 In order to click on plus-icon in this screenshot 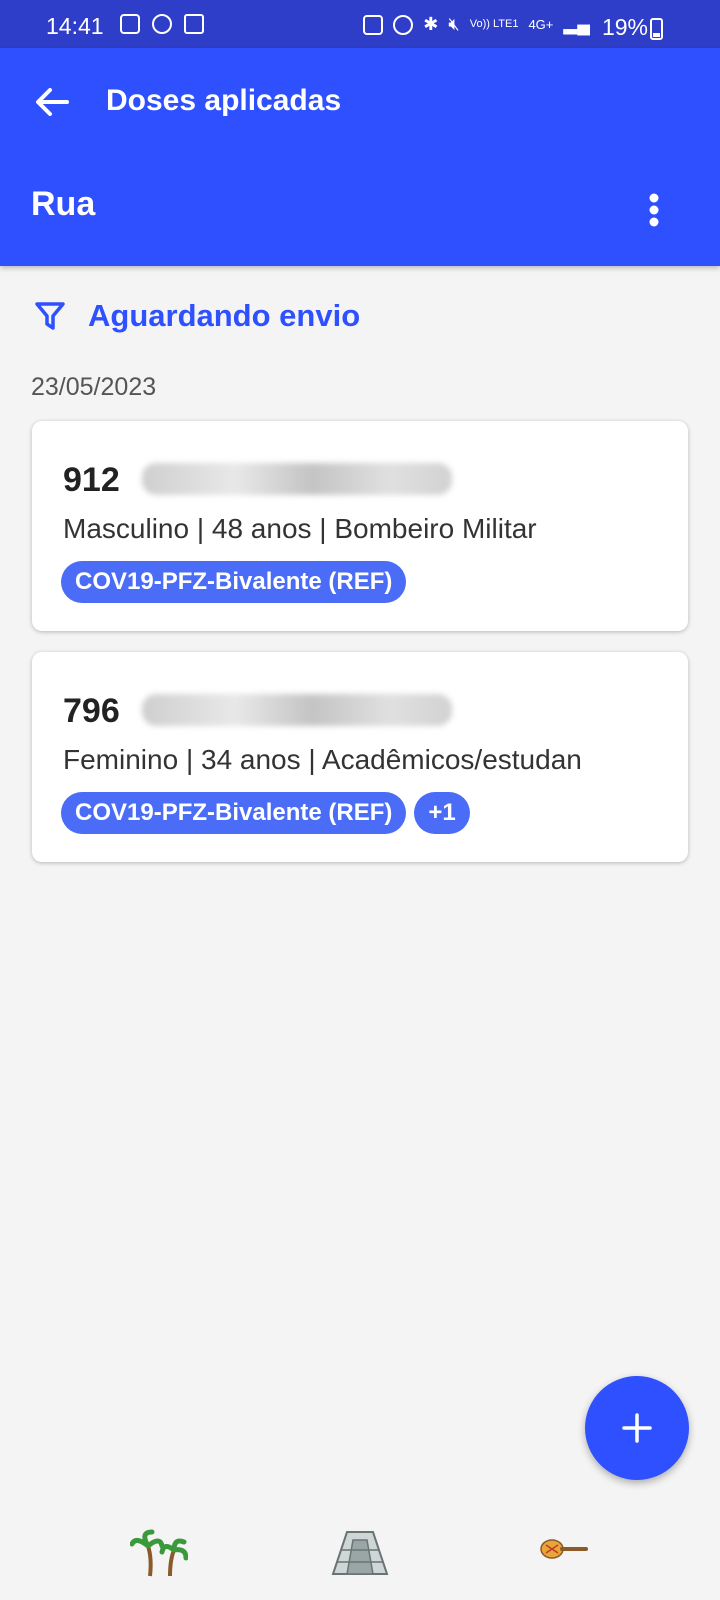, I will do `click(637, 1428)`.